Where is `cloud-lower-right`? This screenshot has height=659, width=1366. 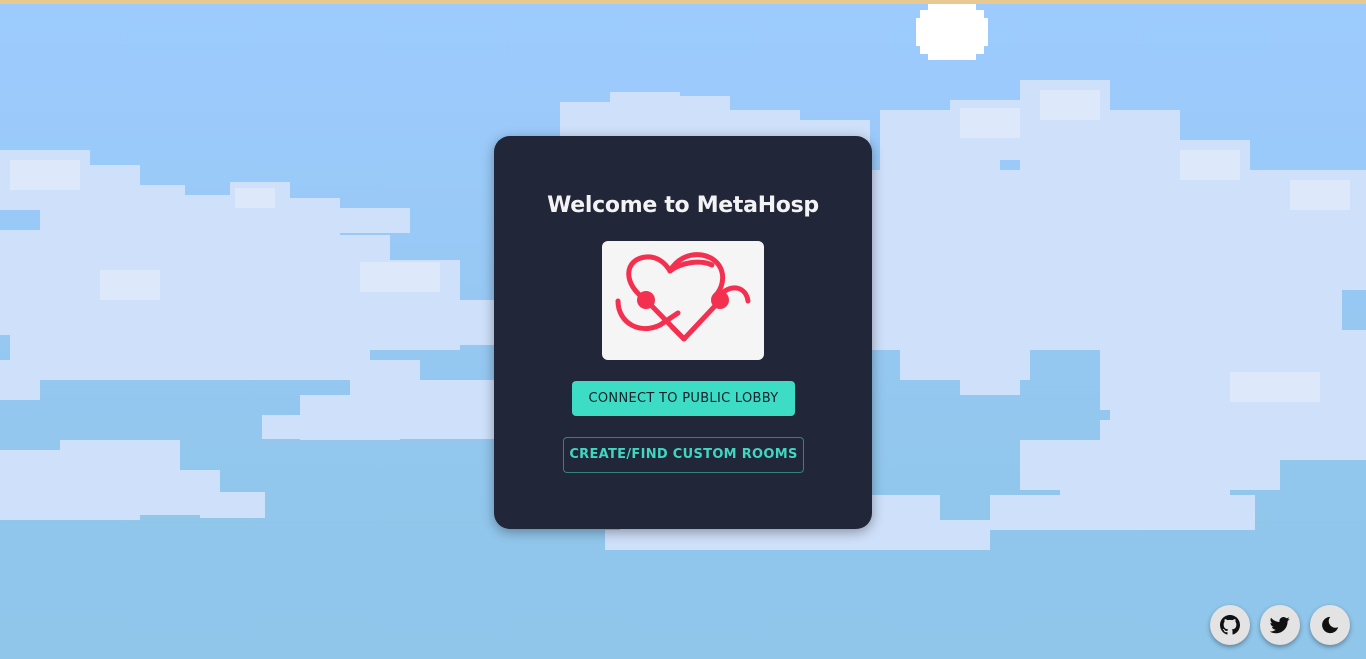
cloud-lower-right is located at coordinates (1178, 475).